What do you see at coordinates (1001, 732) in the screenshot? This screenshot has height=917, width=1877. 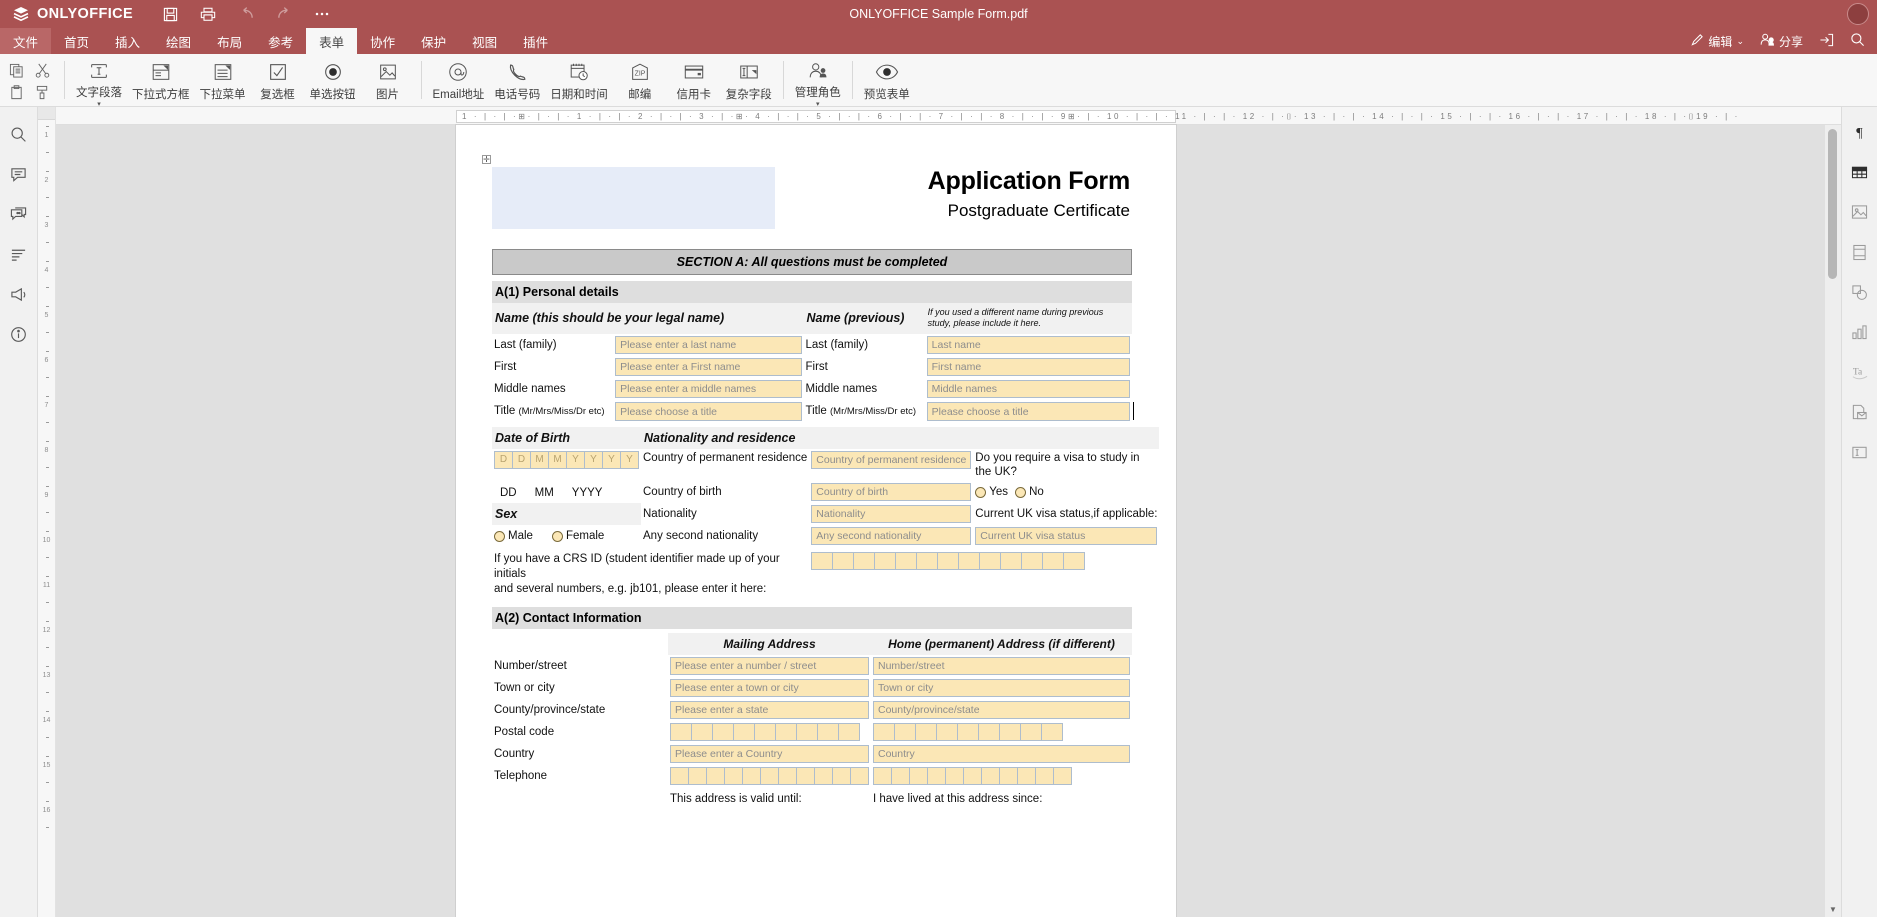 I see `field-home-postal-code` at bounding box center [1001, 732].